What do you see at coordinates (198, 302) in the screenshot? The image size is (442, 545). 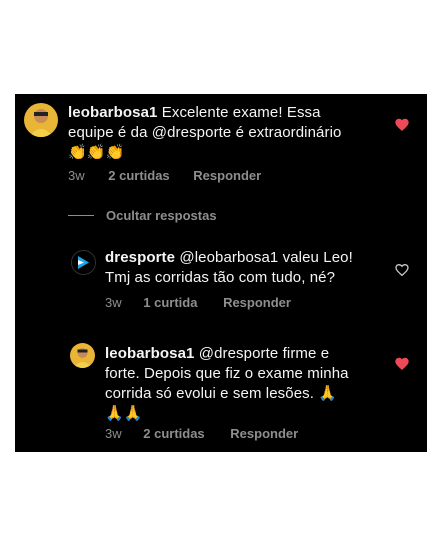 I see `reply-meta: 3w 1 curtida Responder` at bounding box center [198, 302].